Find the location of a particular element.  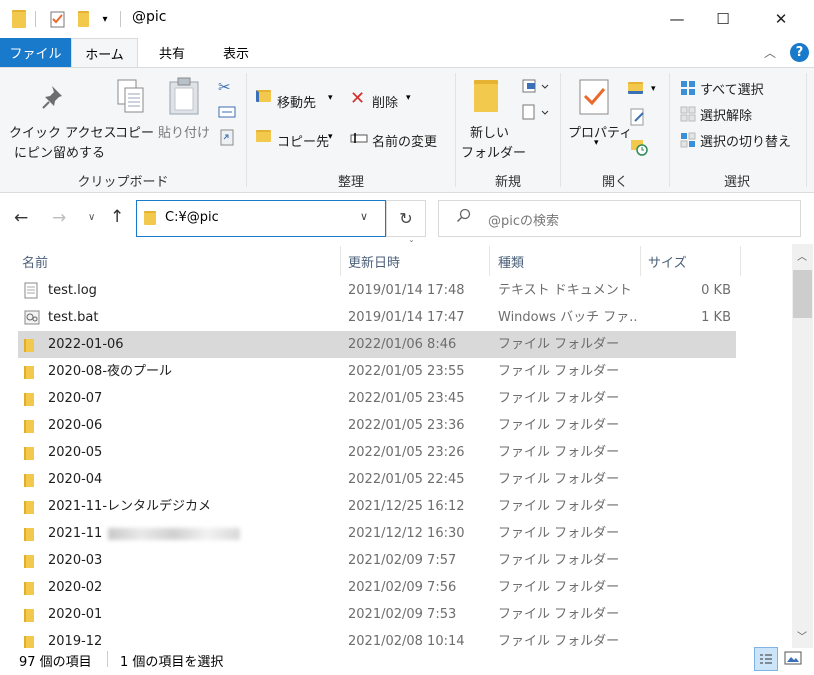

file-row: 2020-08-夜のプール 2022/01/05 23:55 ファイル フォルダー is located at coordinates (377, 371).